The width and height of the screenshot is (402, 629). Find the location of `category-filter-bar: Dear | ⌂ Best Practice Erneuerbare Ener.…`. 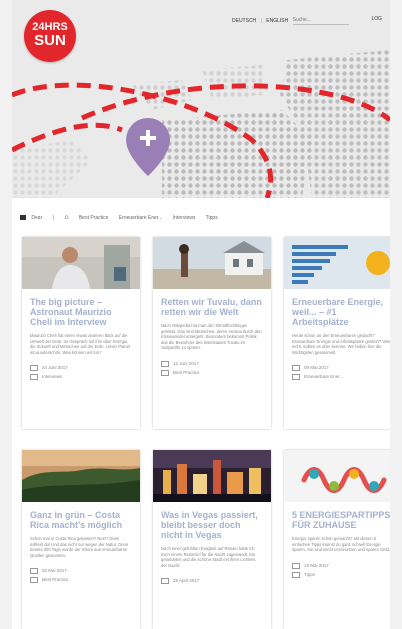

category-filter-bar: Dear | ⌂ Best Practice Erneuerbare Ener.… is located at coordinates (201, 218).